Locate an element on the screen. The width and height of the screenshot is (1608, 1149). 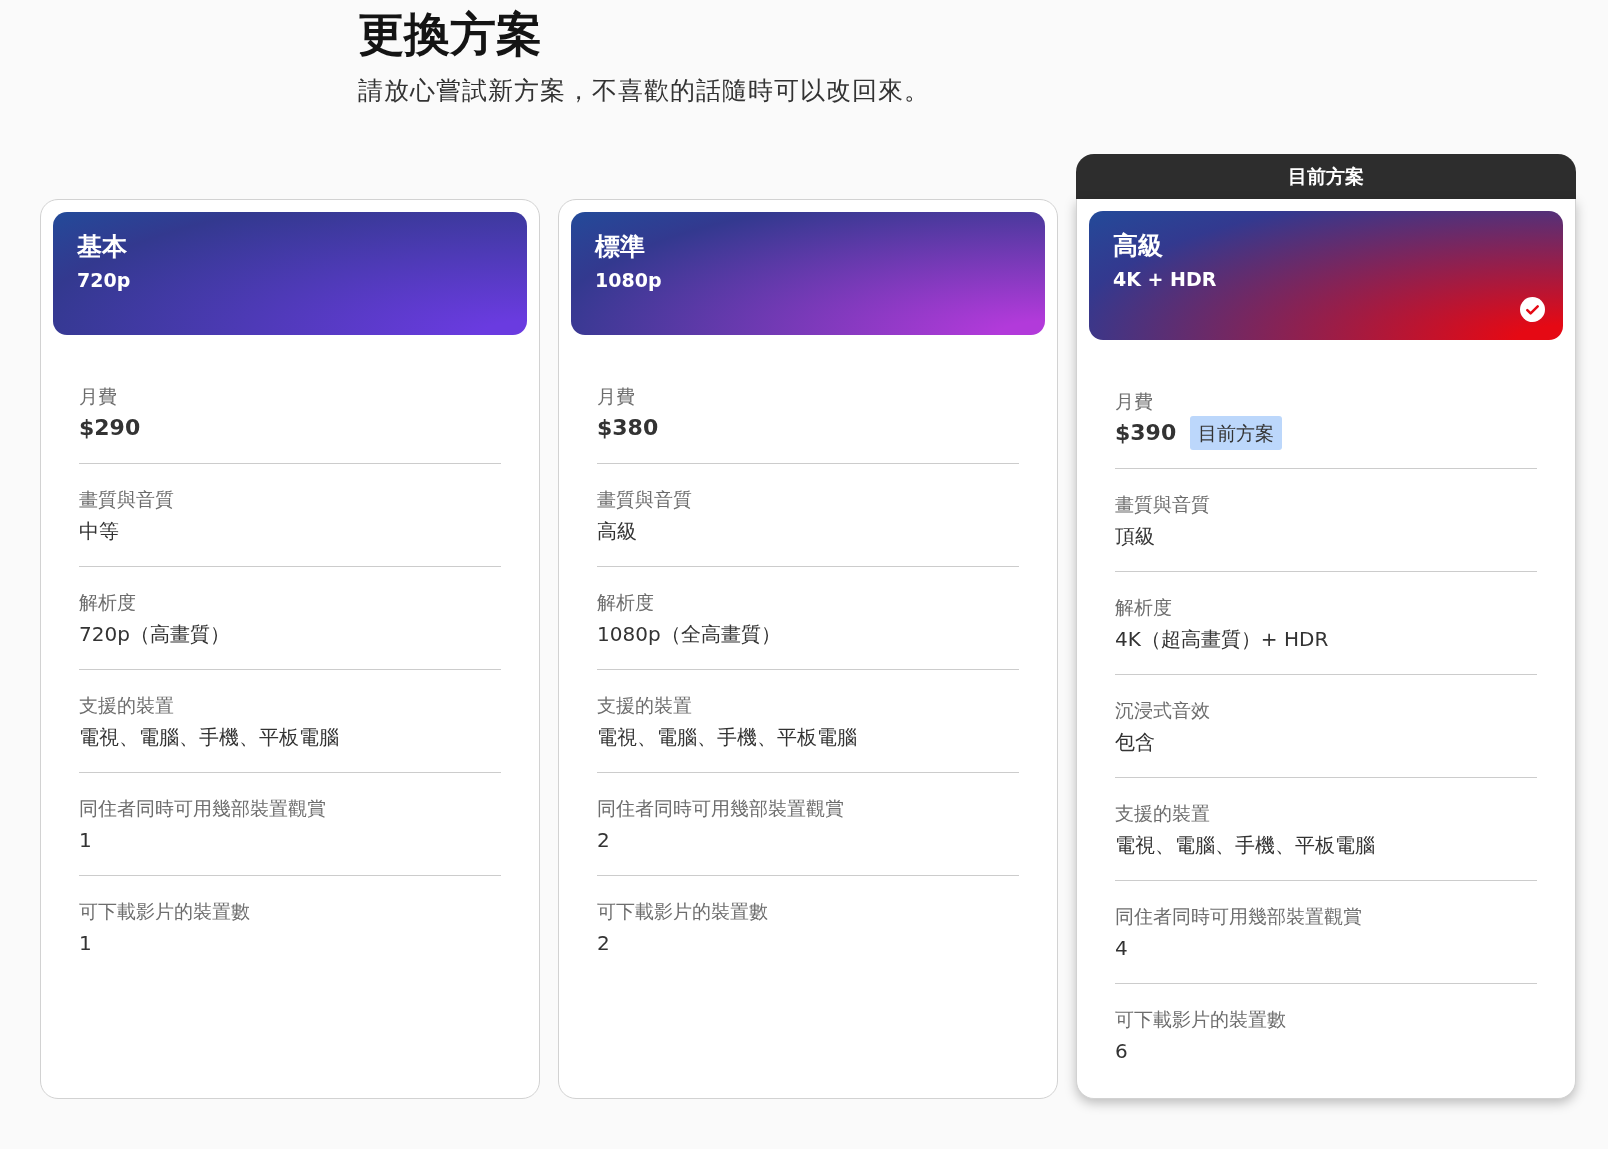
plan-name: 高級 is located at coordinates (1138, 245).